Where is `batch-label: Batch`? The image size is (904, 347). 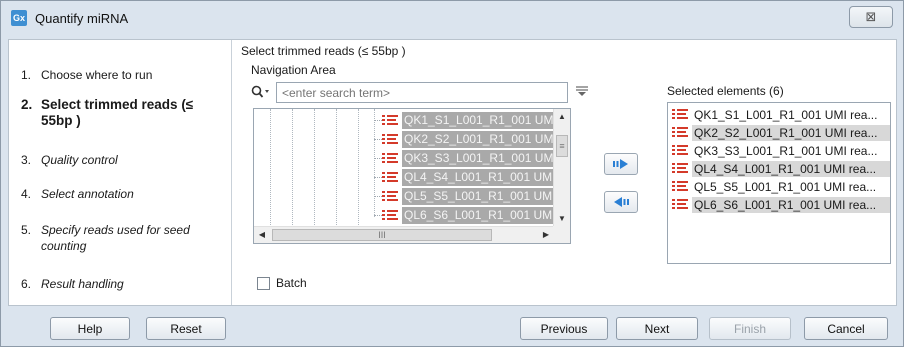 batch-label: Batch is located at coordinates (291, 283).